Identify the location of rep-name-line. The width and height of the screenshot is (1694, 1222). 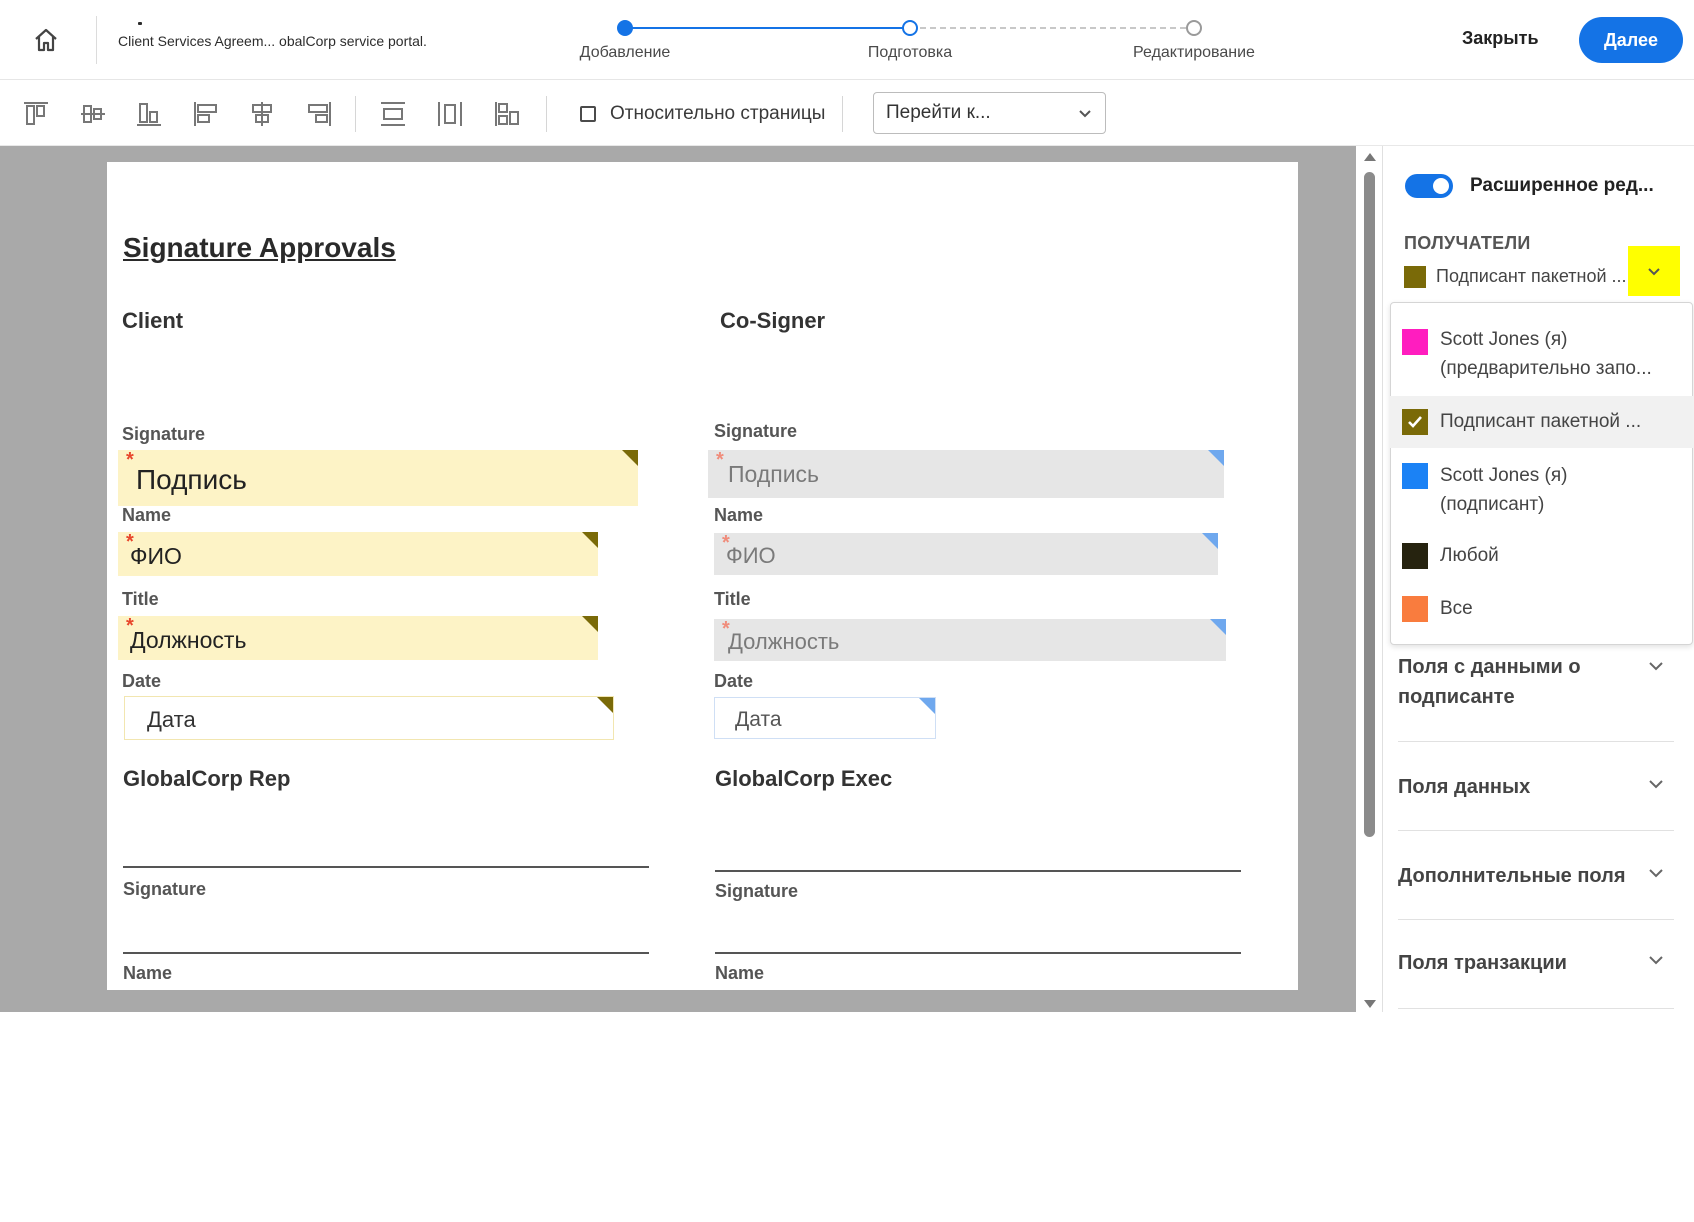
(386, 953).